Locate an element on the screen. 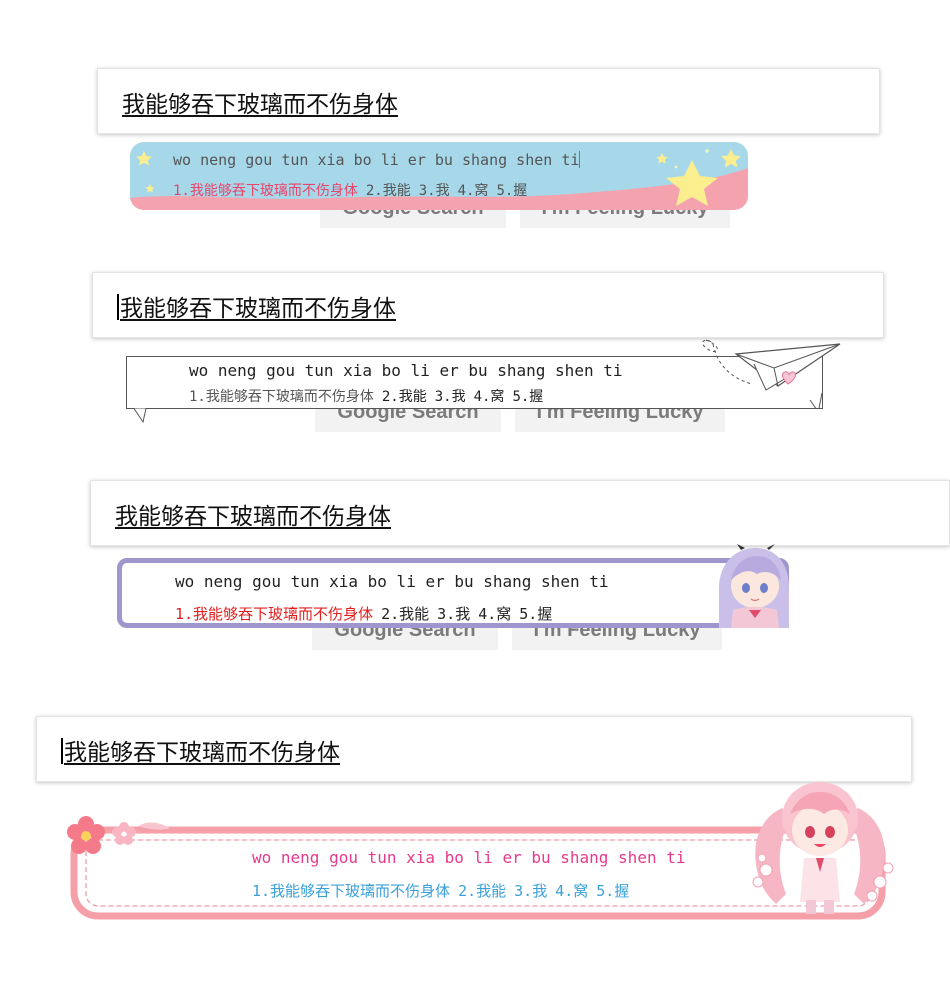 This screenshot has width=950, height=1000. anime-girl-icon is located at coordinates (754, 586).